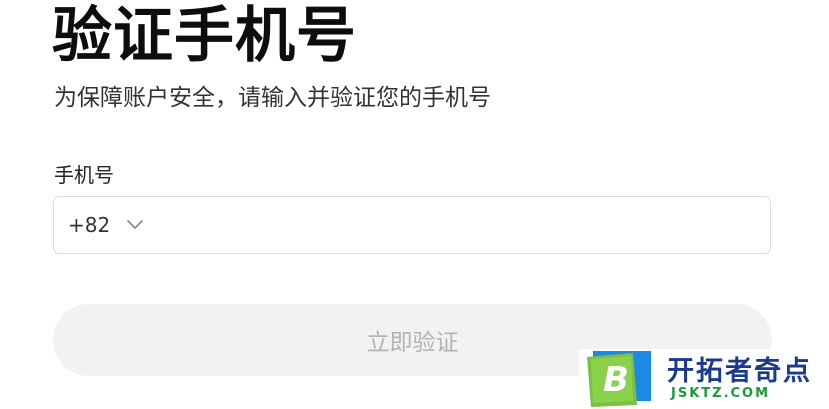 The image size is (829, 409). What do you see at coordinates (721, 393) in the screenshot?
I see `watermark-domain: JSKTZ.COM` at bounding box center [721, 393].